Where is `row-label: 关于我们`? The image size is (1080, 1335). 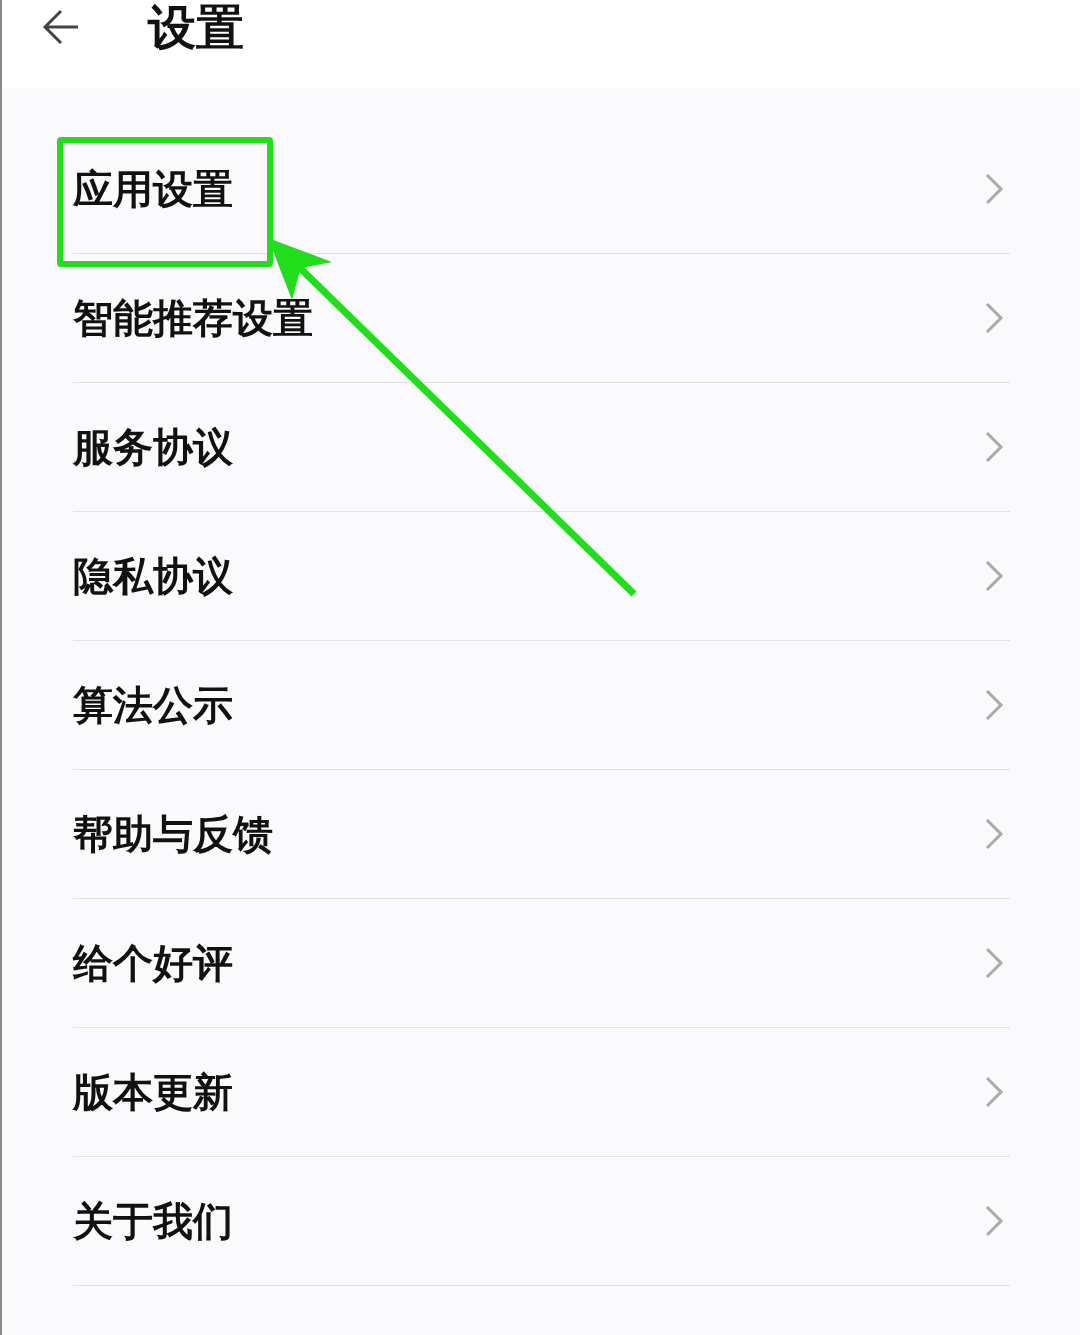
row-label: 关于我们 is located at coordinates (153, 1221).